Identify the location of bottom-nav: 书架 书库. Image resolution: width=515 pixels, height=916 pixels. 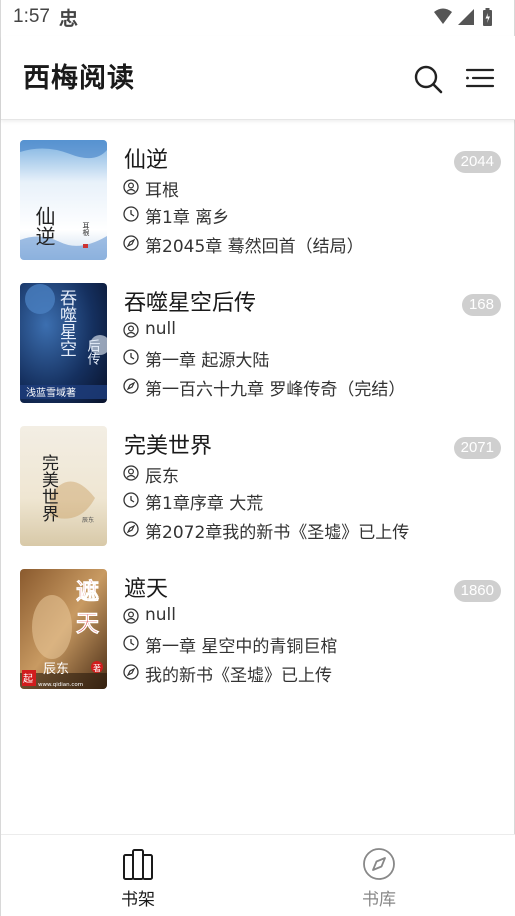
(258, 875).